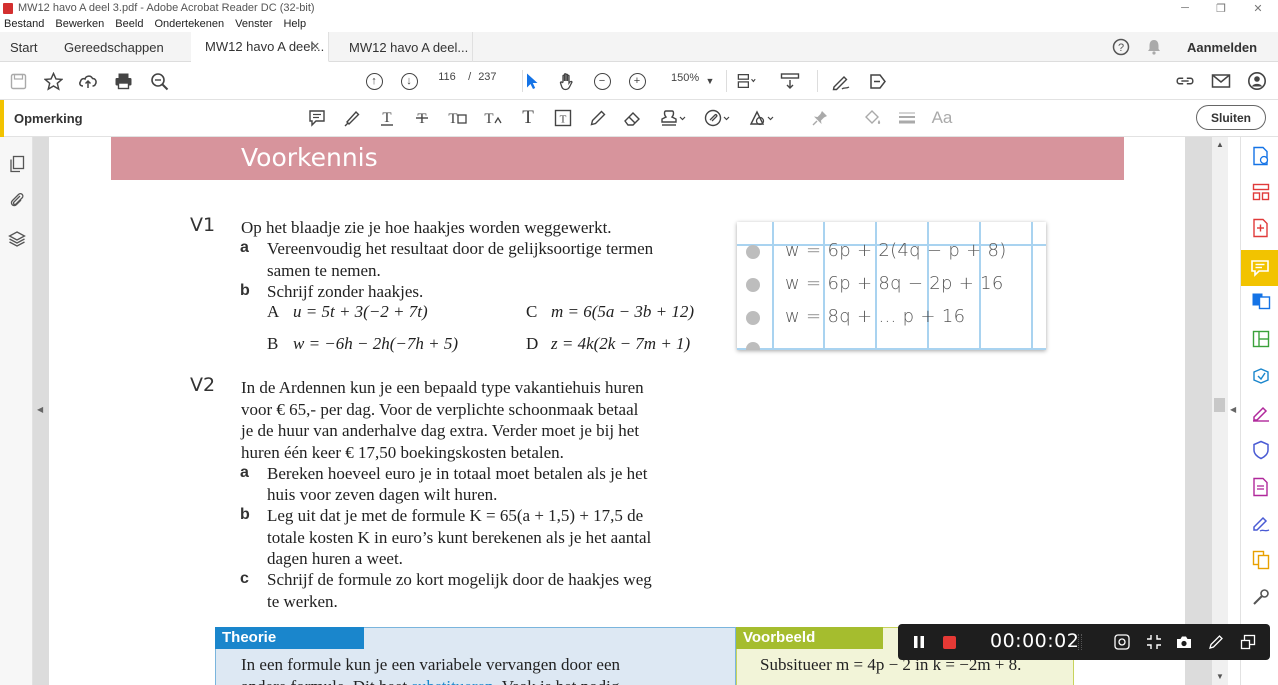 The height and width of the screenshot is (685, 1278). What do you see at coordinates (17, 200) in the screenshot?
I see `attachments-paperclip-icon` at bounding box center [17, 200].